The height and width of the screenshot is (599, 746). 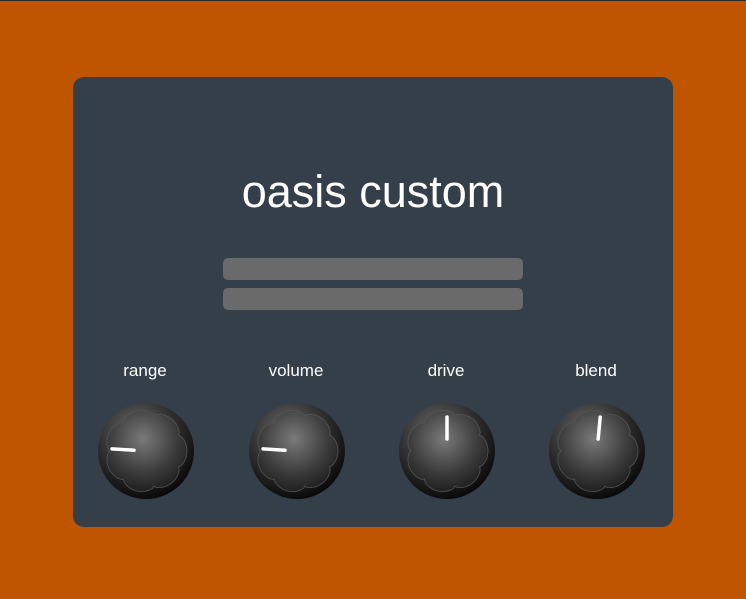 I want to click on blend-knob, so click(x=597, y=451).